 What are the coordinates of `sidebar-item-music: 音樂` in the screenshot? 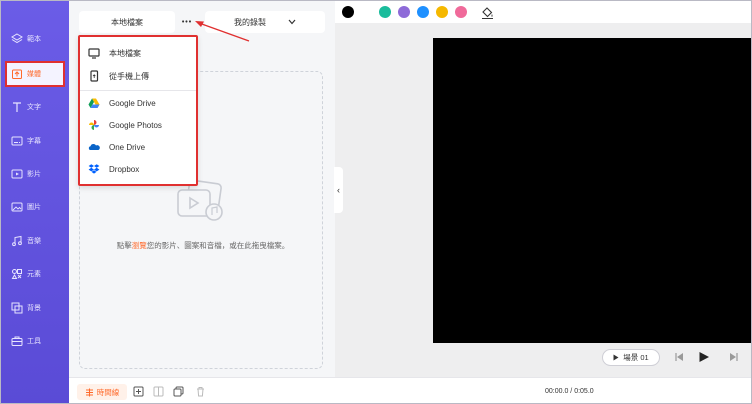 It's located at (35, 241).